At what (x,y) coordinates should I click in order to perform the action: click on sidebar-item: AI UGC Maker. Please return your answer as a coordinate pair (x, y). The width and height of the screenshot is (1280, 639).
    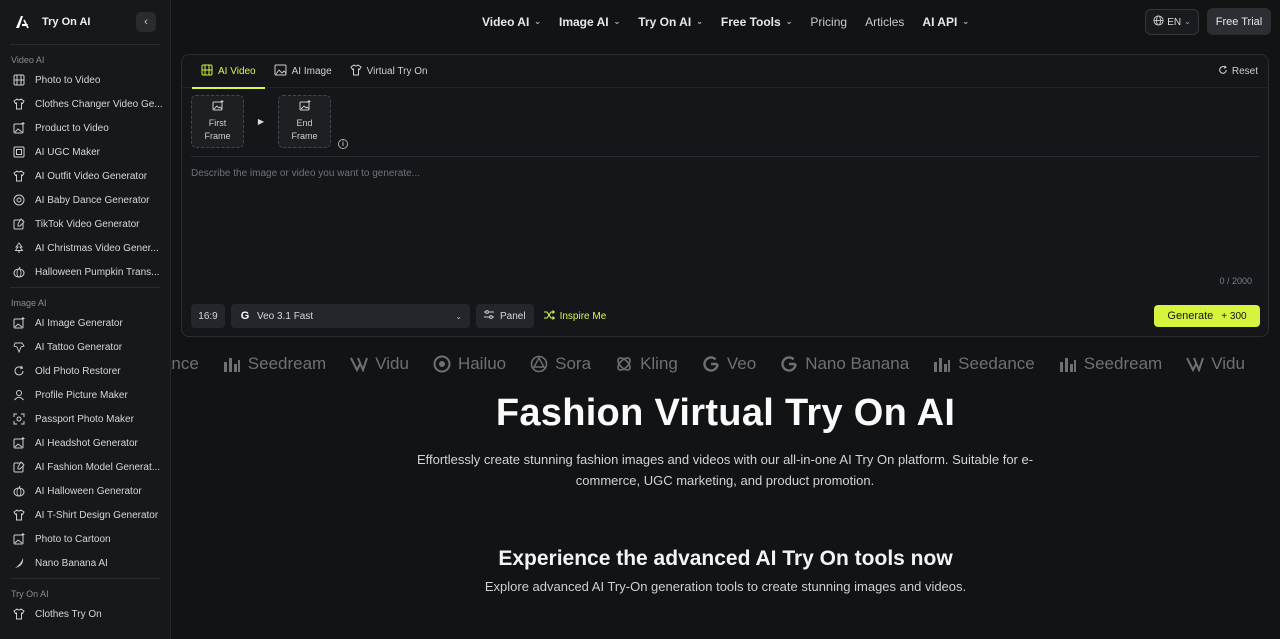
    Looking at the image, I should click on (85, 152).